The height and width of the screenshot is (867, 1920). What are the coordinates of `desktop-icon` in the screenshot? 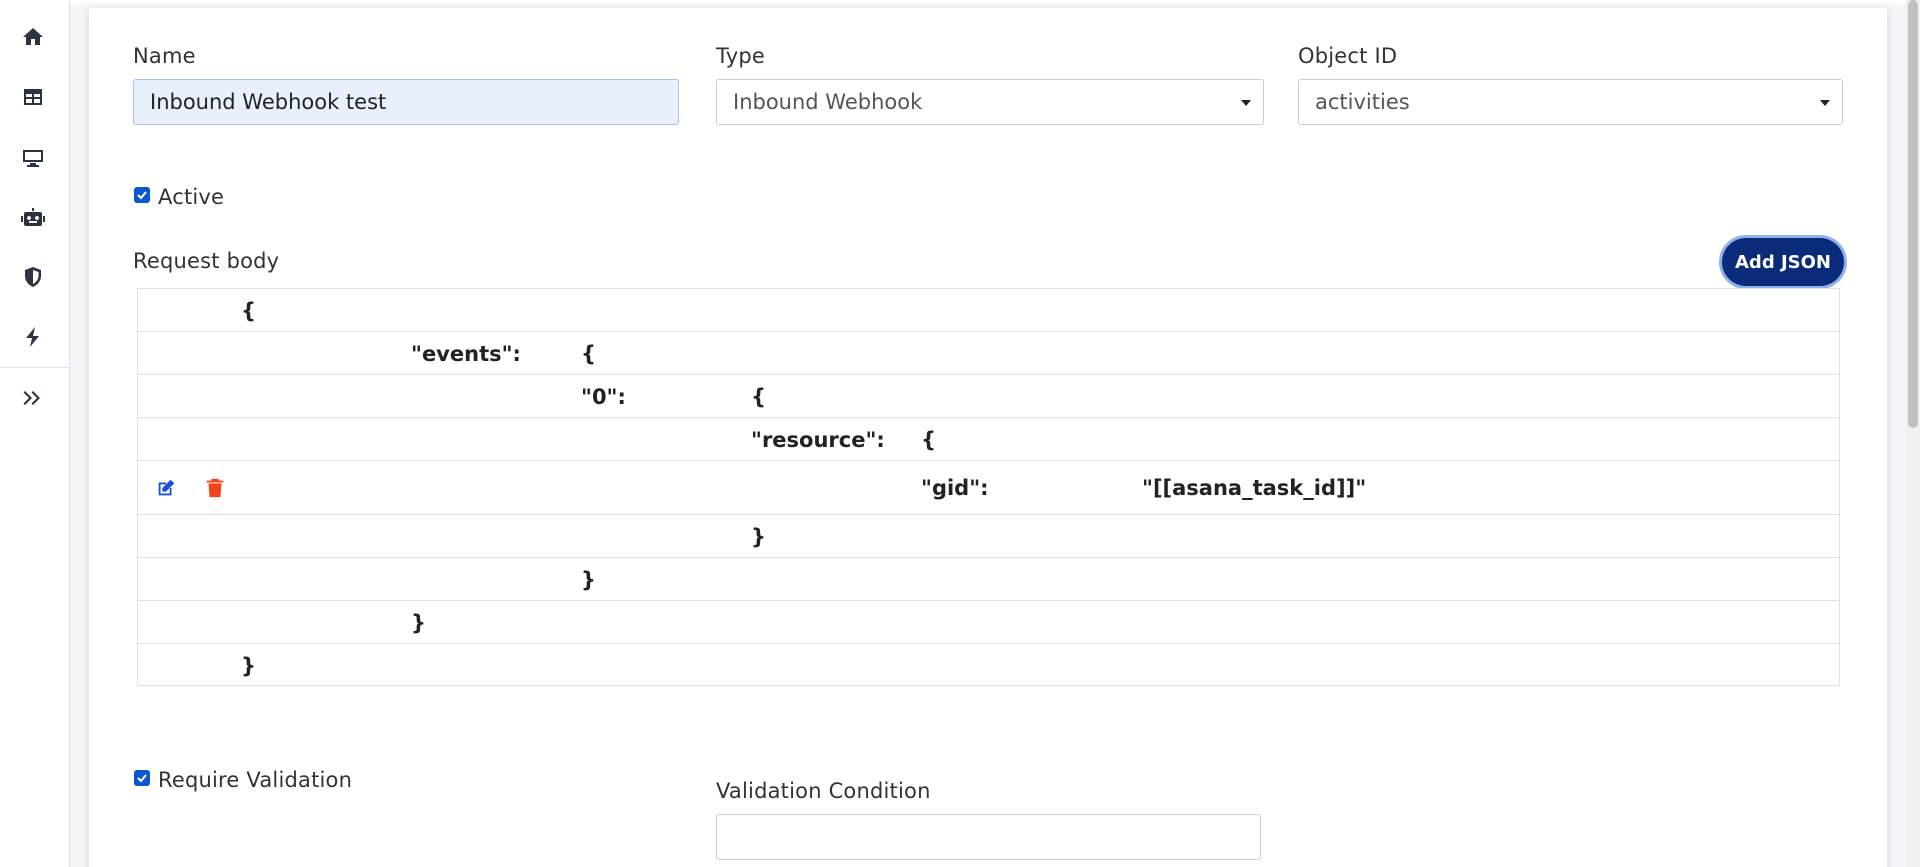 It's located at (33, 158).